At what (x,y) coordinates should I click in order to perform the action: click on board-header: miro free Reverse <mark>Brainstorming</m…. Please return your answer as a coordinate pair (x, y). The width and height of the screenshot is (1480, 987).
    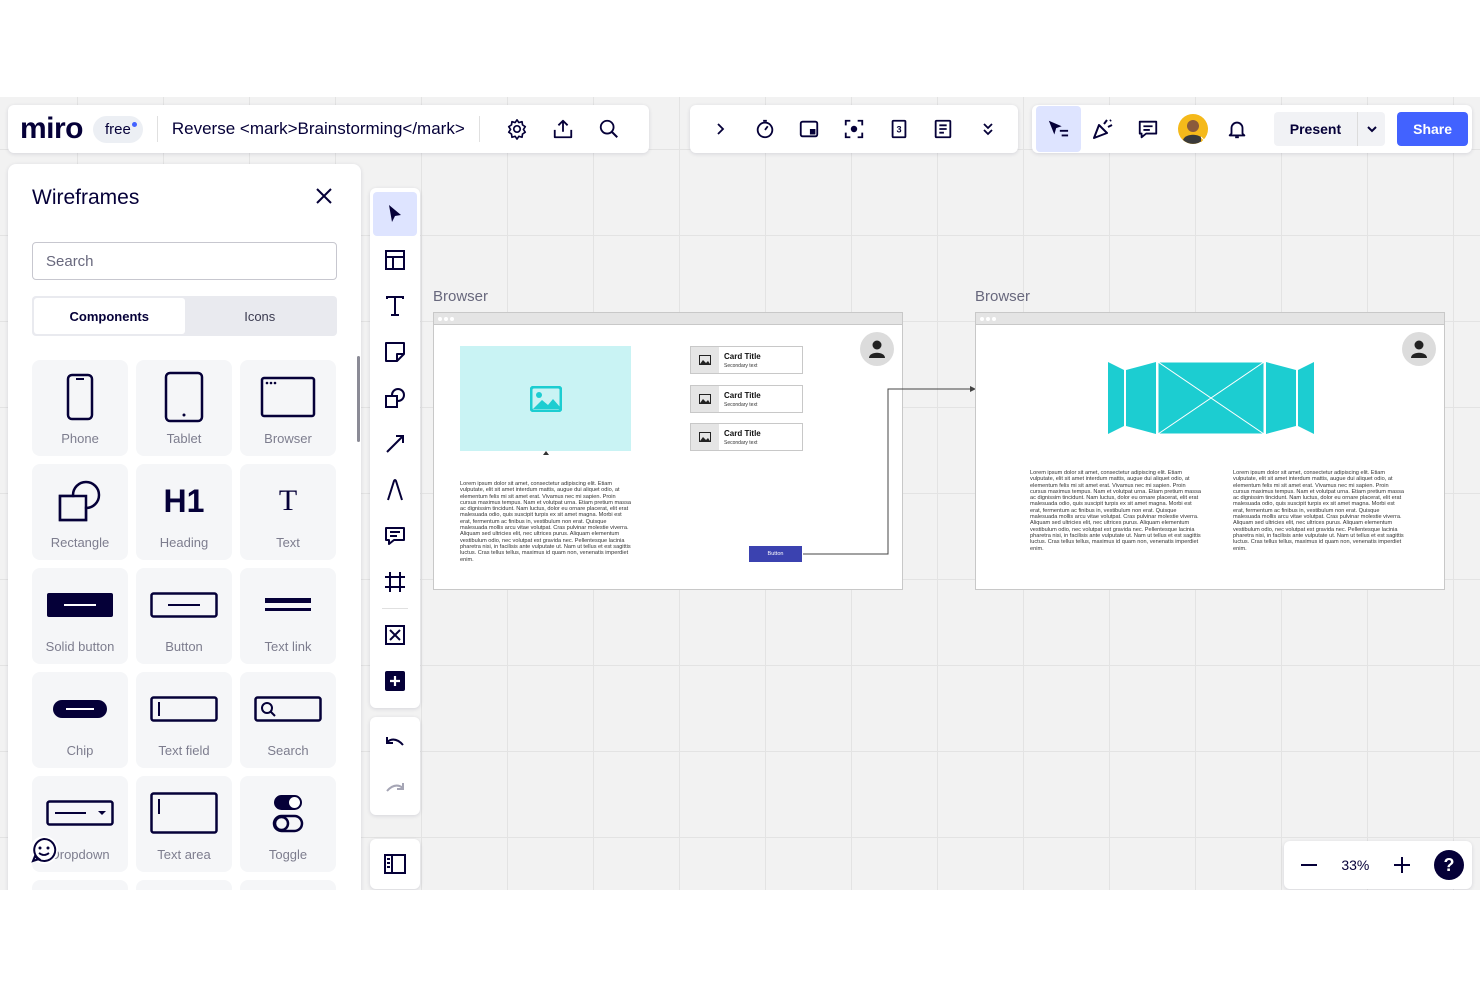
    Looking at the image, I should click on (328, 129).